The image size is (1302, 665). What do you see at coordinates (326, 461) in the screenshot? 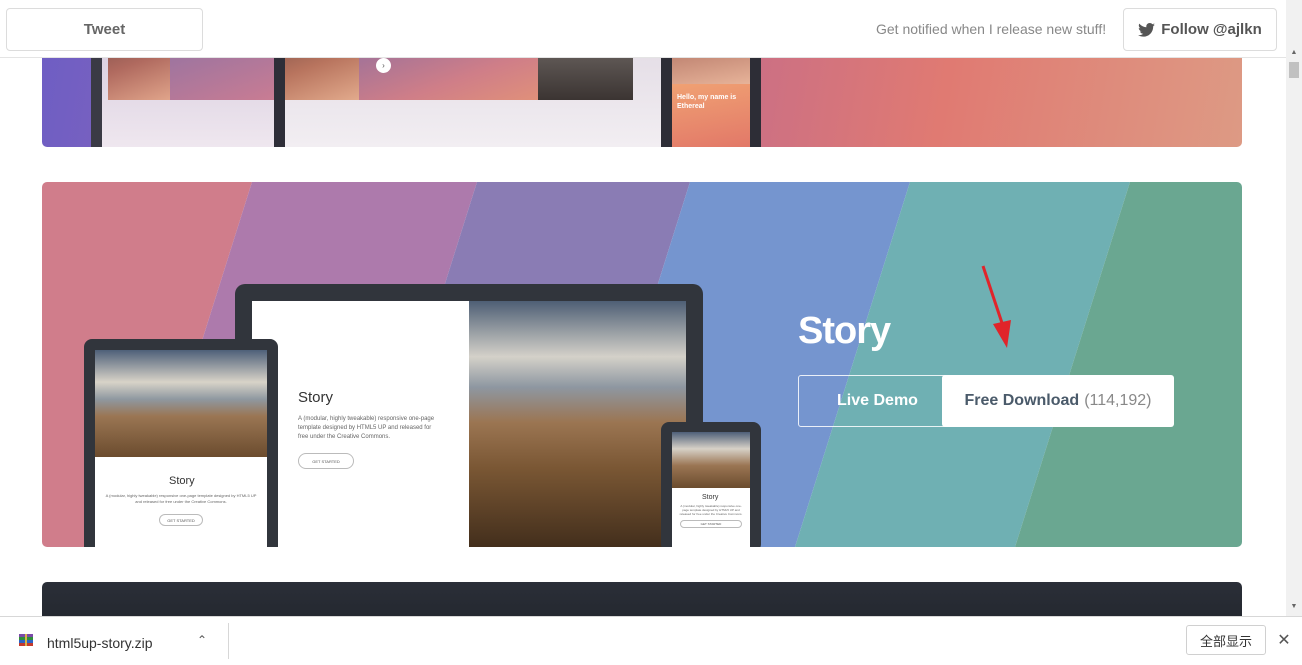
I see `mockup-get-started-button: GET STARTED` at bounding box center [326, 461].